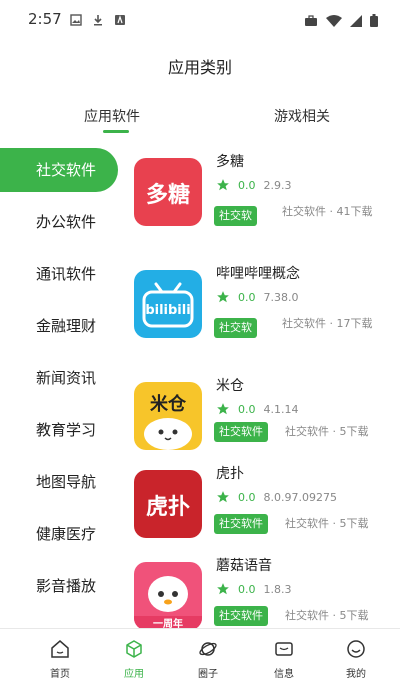  What do you see at coordinates (277, 185) in the screenshot?
I see `app-version: 2.9.3` at bounding box center [277, 185].